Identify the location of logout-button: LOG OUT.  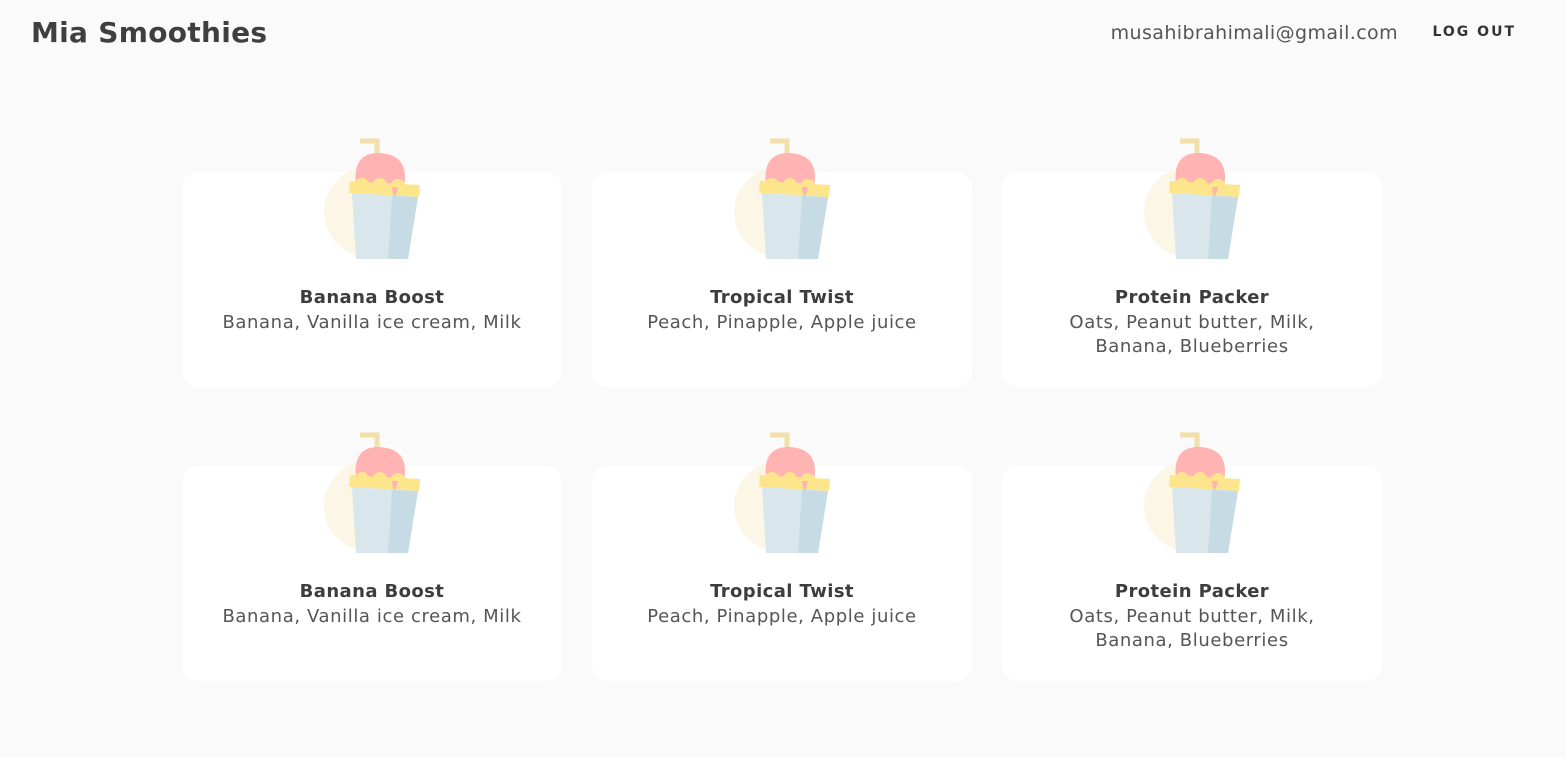
(1474, 32).